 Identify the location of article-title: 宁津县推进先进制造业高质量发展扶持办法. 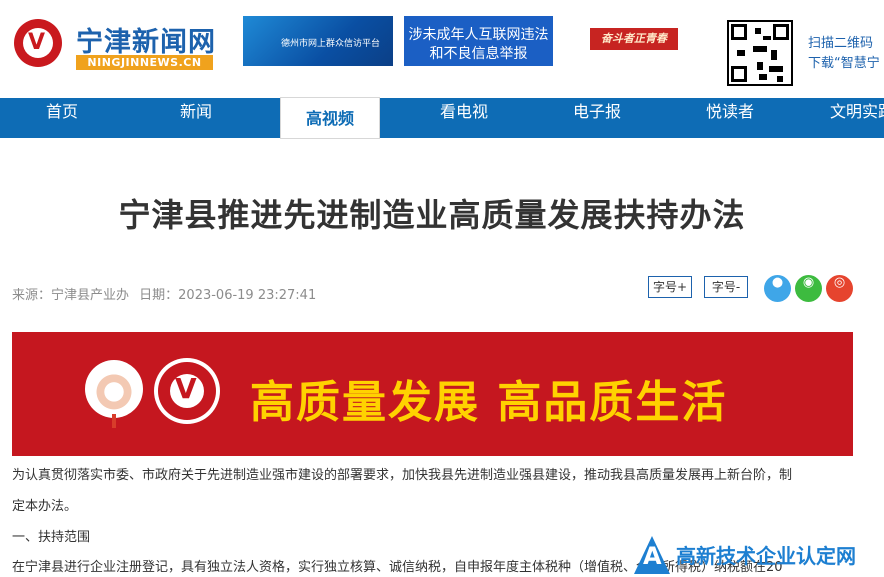
(432, 215).